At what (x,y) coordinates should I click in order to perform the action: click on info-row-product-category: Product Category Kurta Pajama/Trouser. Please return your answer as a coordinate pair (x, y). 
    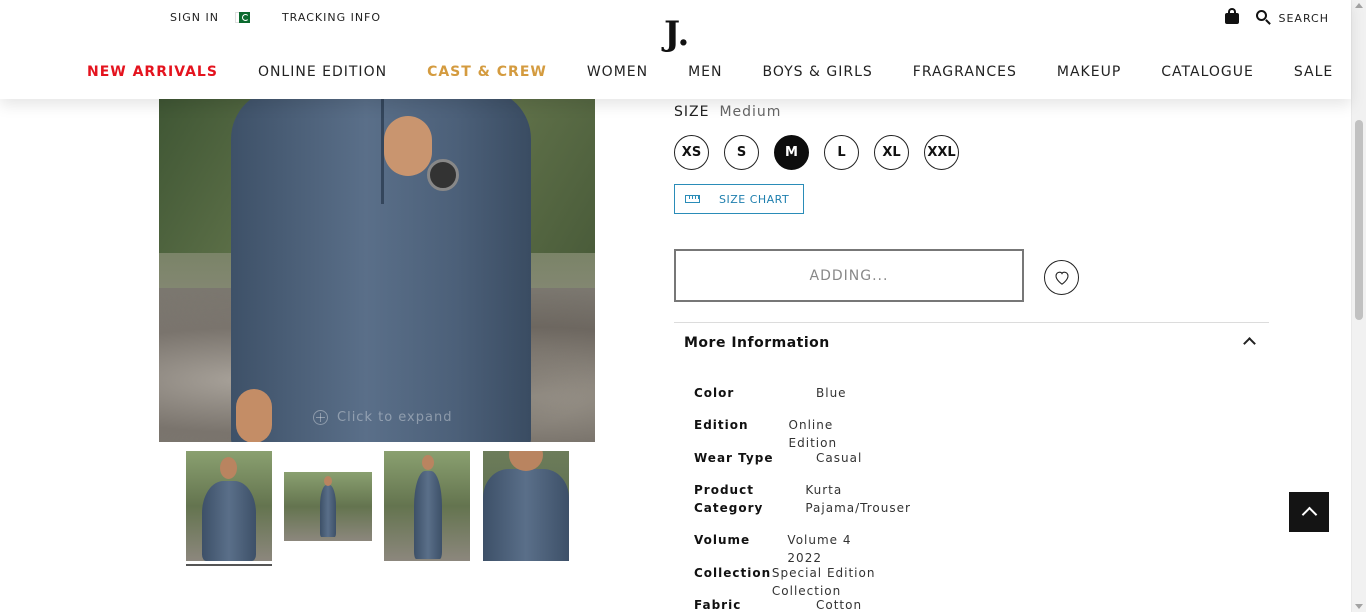
    Looking at the image, I should click on (808, 499).